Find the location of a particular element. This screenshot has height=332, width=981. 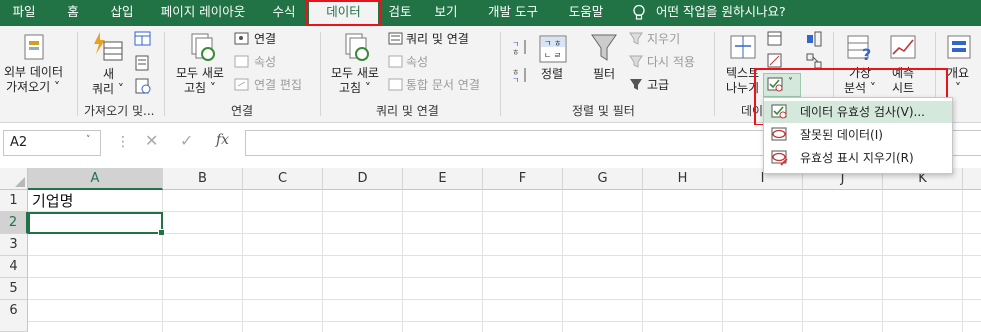

recent-sources-icon is located at coordinates (143, 86).